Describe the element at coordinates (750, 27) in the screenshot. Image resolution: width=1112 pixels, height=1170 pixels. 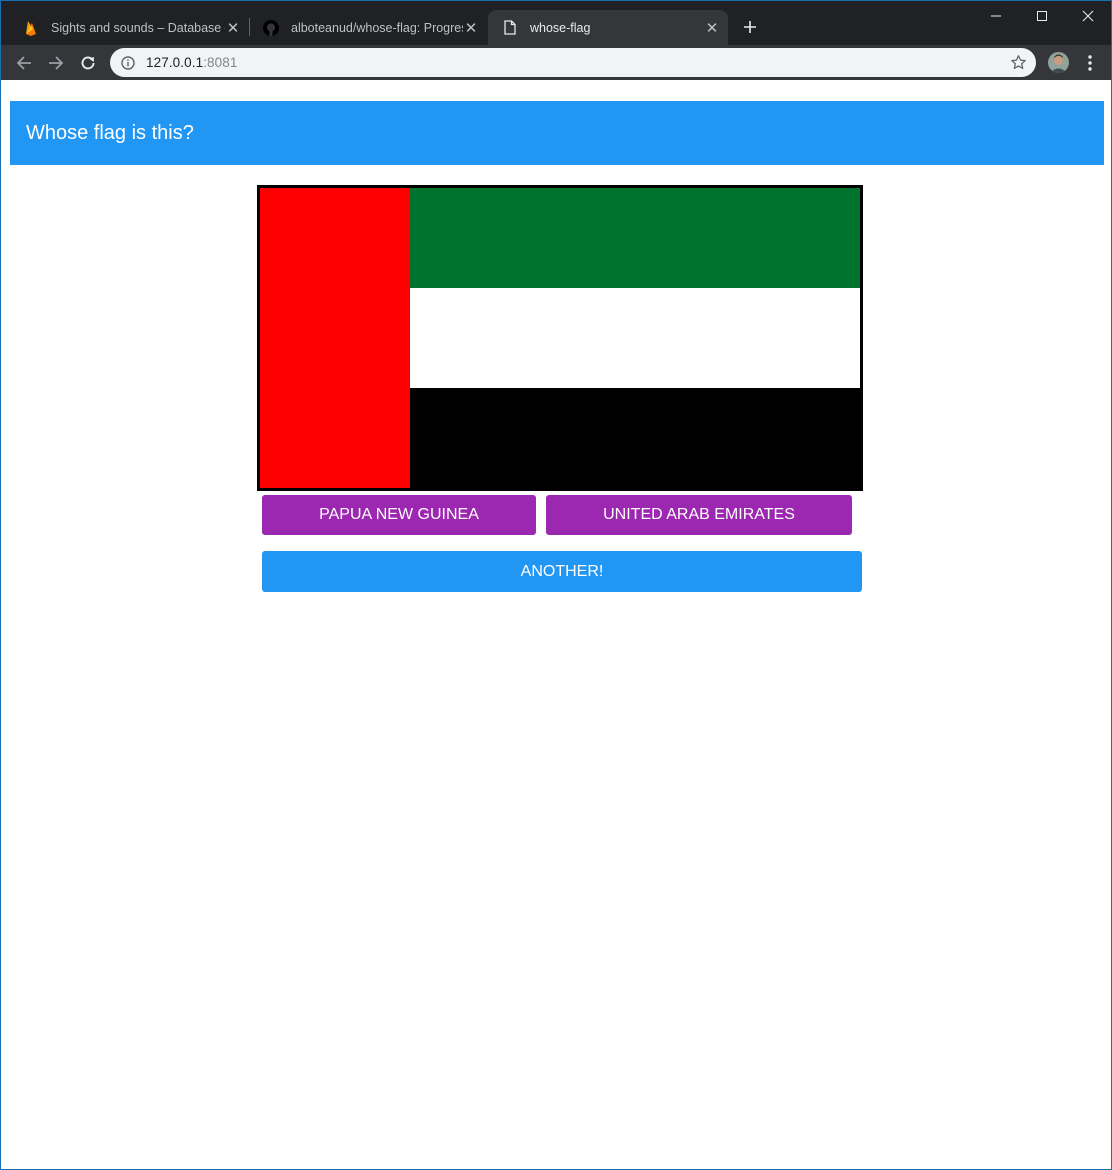
I see `new-tab-plus-icon` at that location.